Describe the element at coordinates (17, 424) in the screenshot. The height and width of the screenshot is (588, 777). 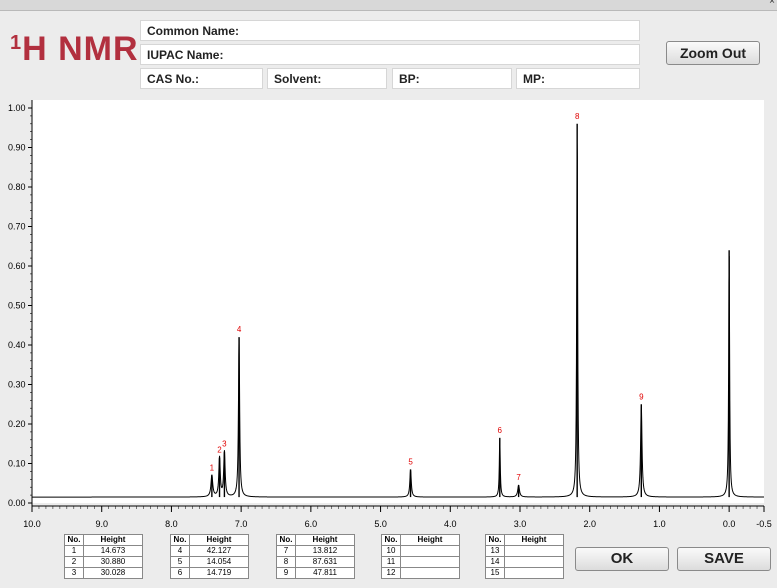
I see `y-tick-label: 0.20` at that location.